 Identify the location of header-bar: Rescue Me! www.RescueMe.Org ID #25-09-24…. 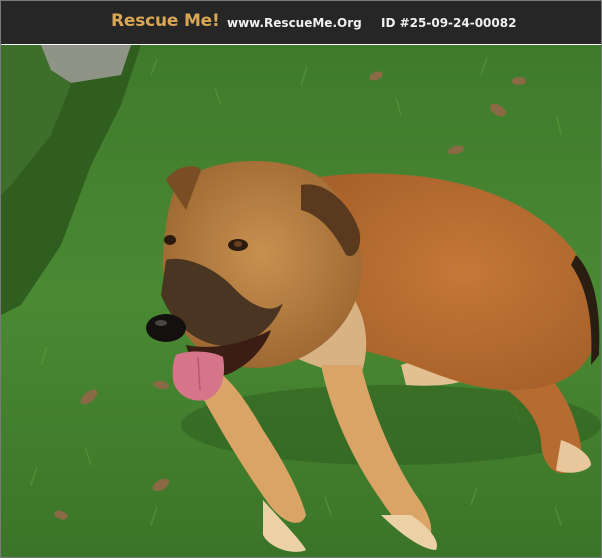
(301, 22).